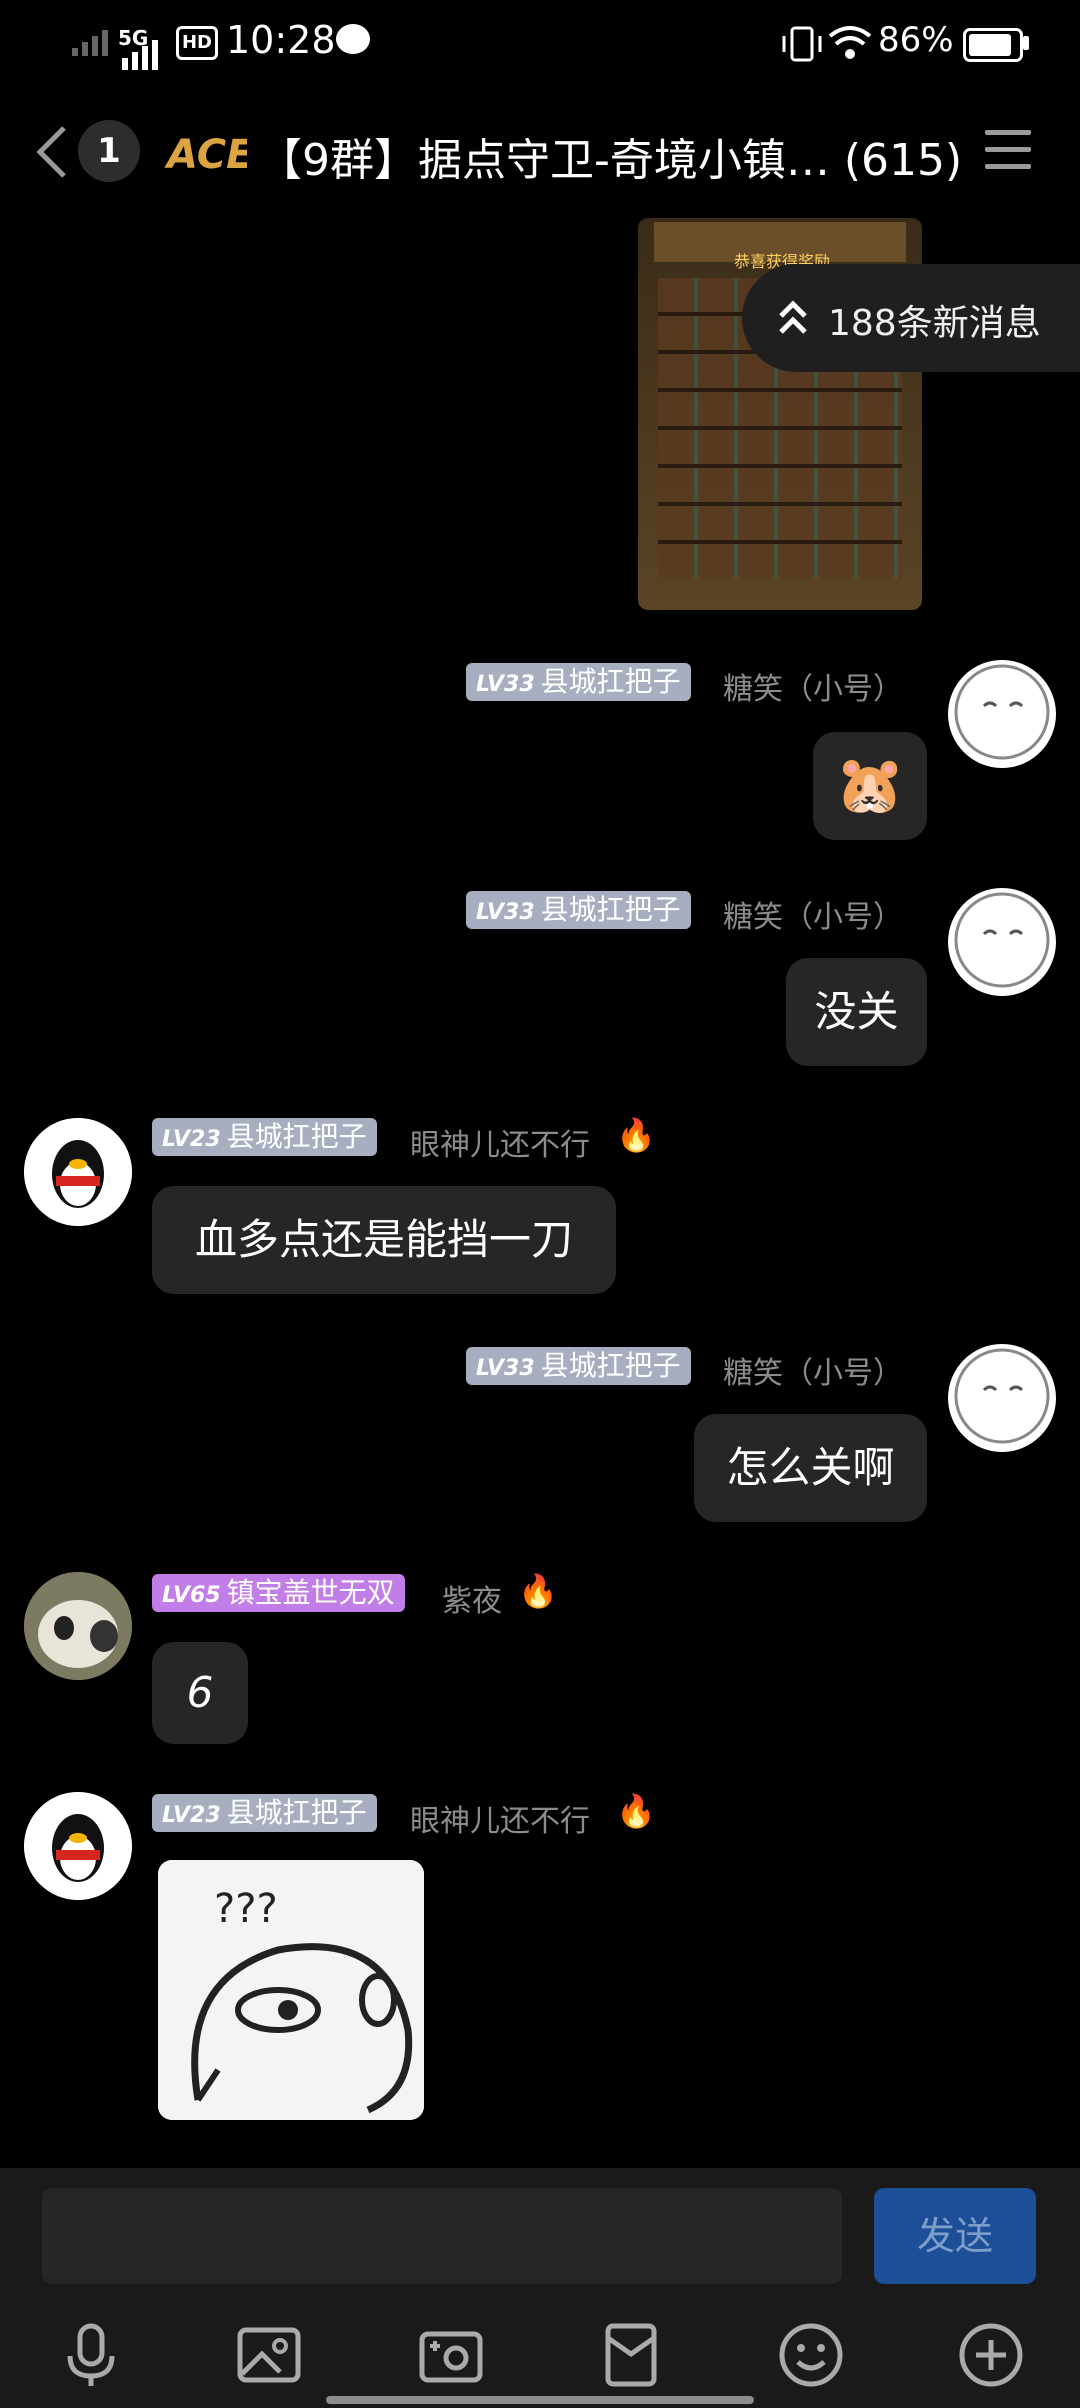 The width and height of the screenshot is (1080, 2408). I want to click on level-tag: LV65 镇宝盖世无双, so click(278, 1593).